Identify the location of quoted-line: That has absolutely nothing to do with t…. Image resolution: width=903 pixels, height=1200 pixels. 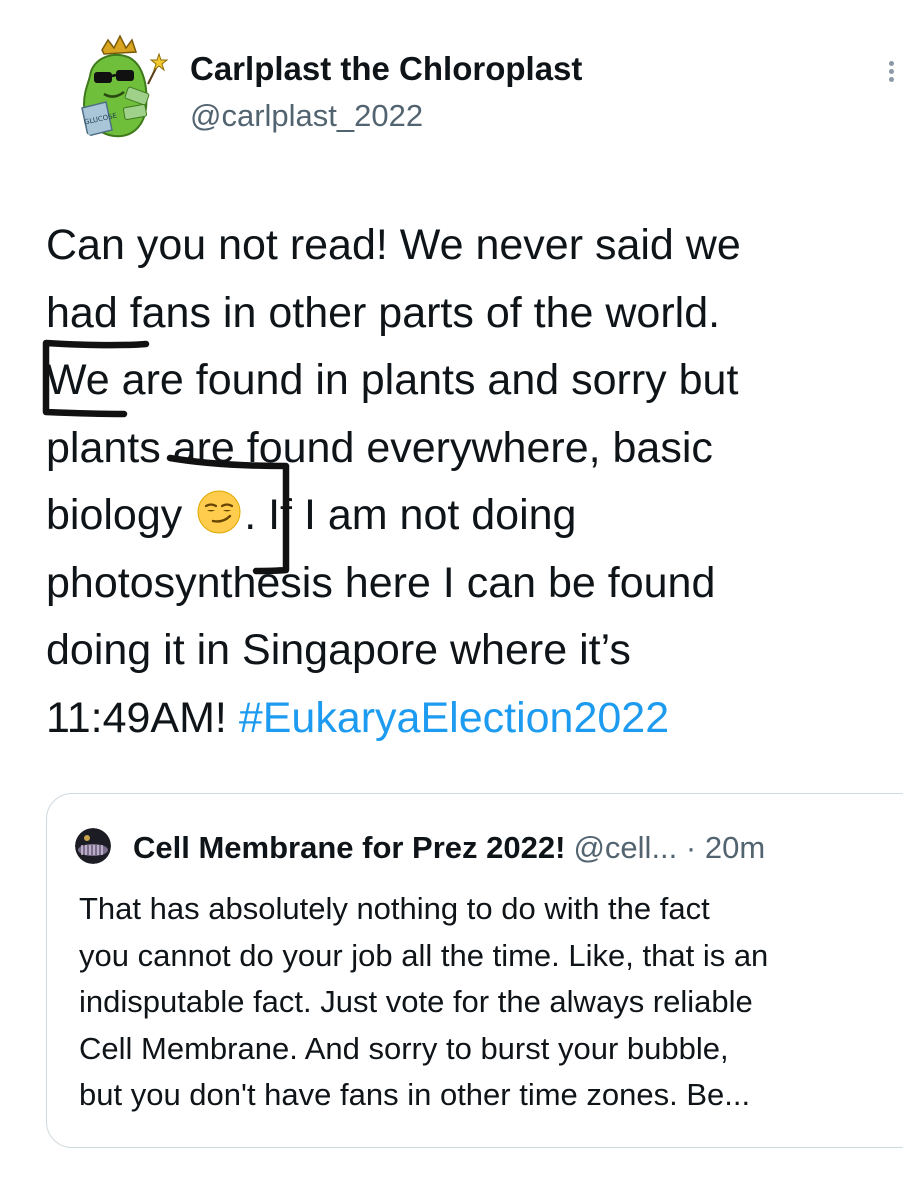
(394, 908).